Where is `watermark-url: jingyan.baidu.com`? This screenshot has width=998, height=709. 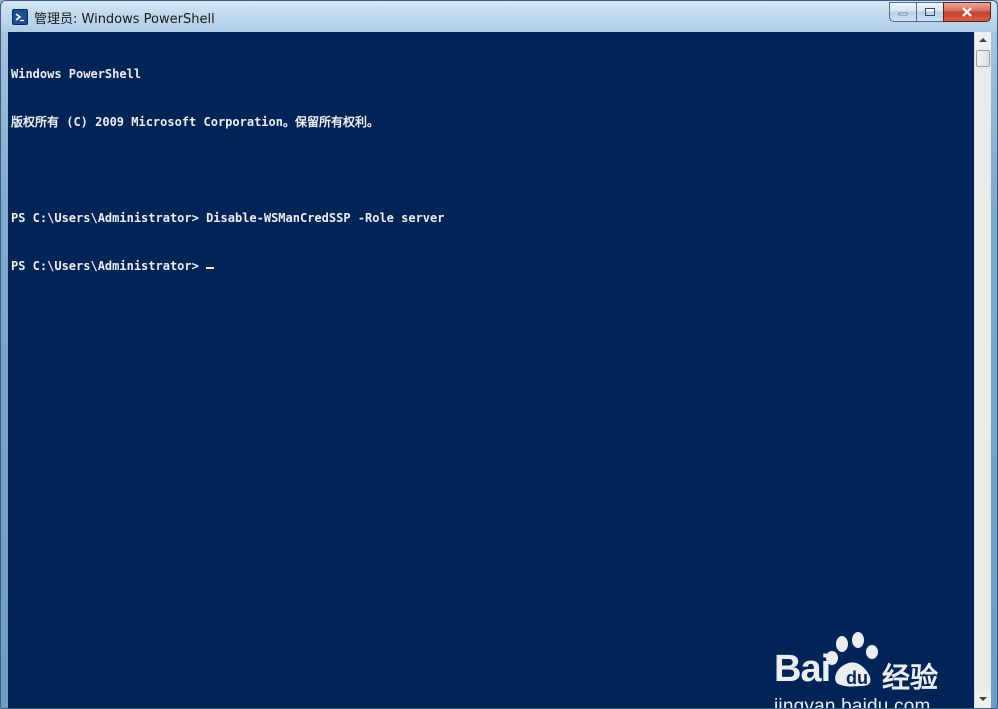 watermark-url: jingyan.baidu.com is located at coordinates (852, 702).